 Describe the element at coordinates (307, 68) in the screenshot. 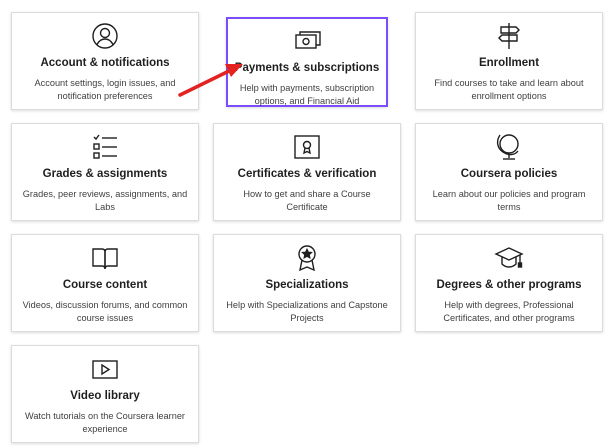

I see `card-title: Payments & subscriptions` at that location.